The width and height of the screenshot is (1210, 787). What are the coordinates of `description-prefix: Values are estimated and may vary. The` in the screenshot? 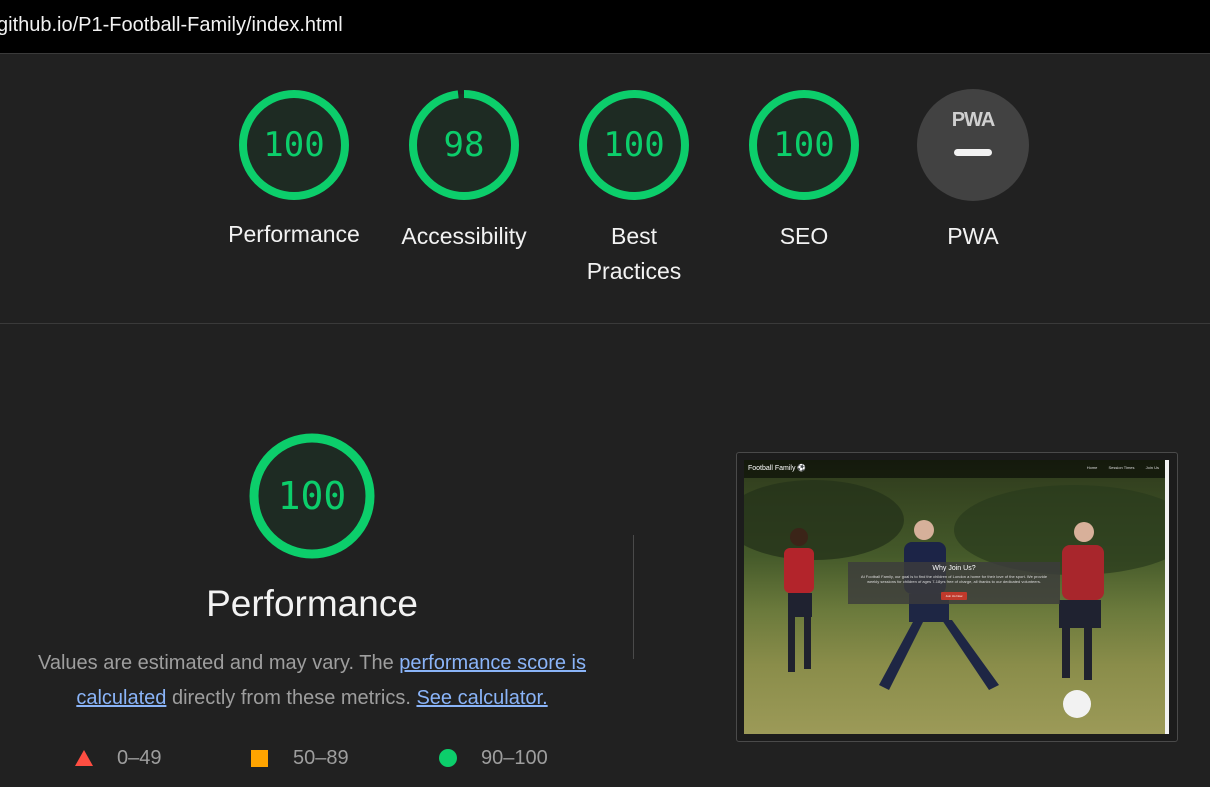 It's located at (215, 663).